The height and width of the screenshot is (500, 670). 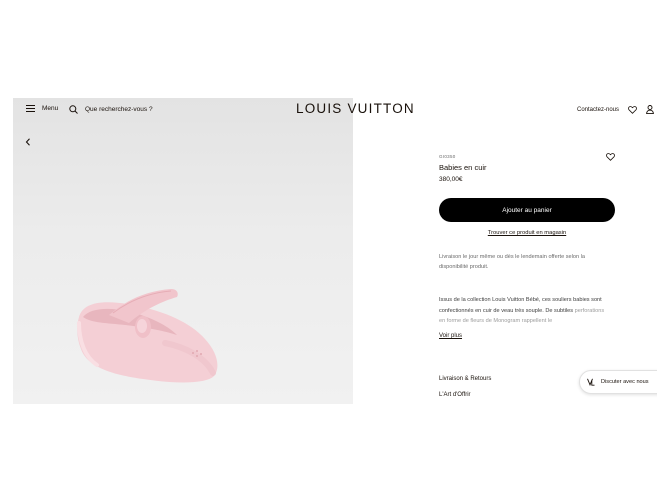 What do you see at coordinates (447, 156) in the screenshot?
I see `product-sku: GI0350` at bounding box center [447, 156].